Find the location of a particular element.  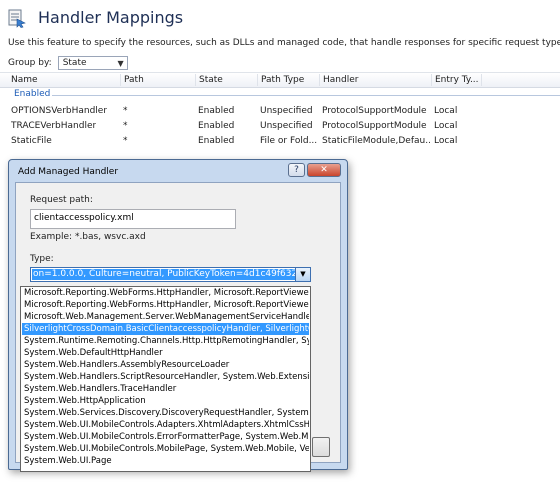

row-name: OPTIONSVerbHandler is located at coordinates (59, 111).